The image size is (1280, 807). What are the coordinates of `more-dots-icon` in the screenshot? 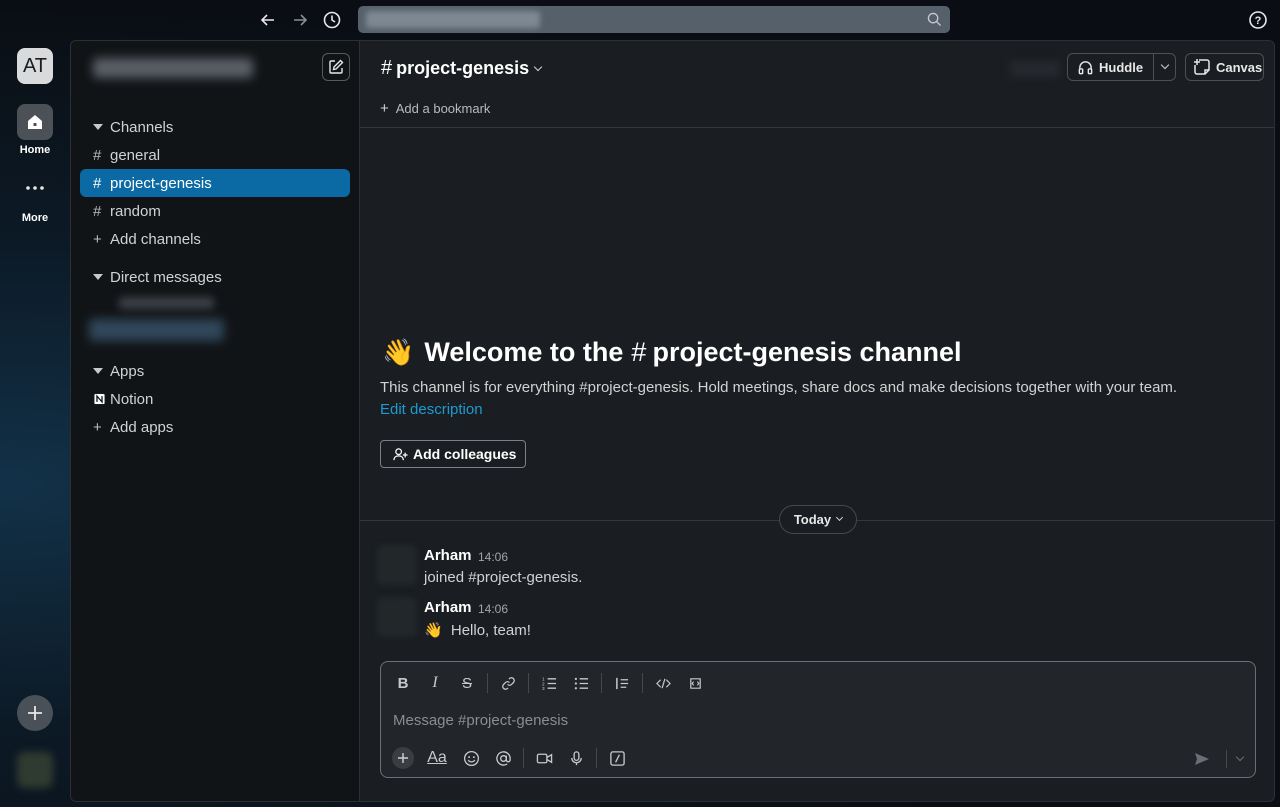 It's located at (35, 188).